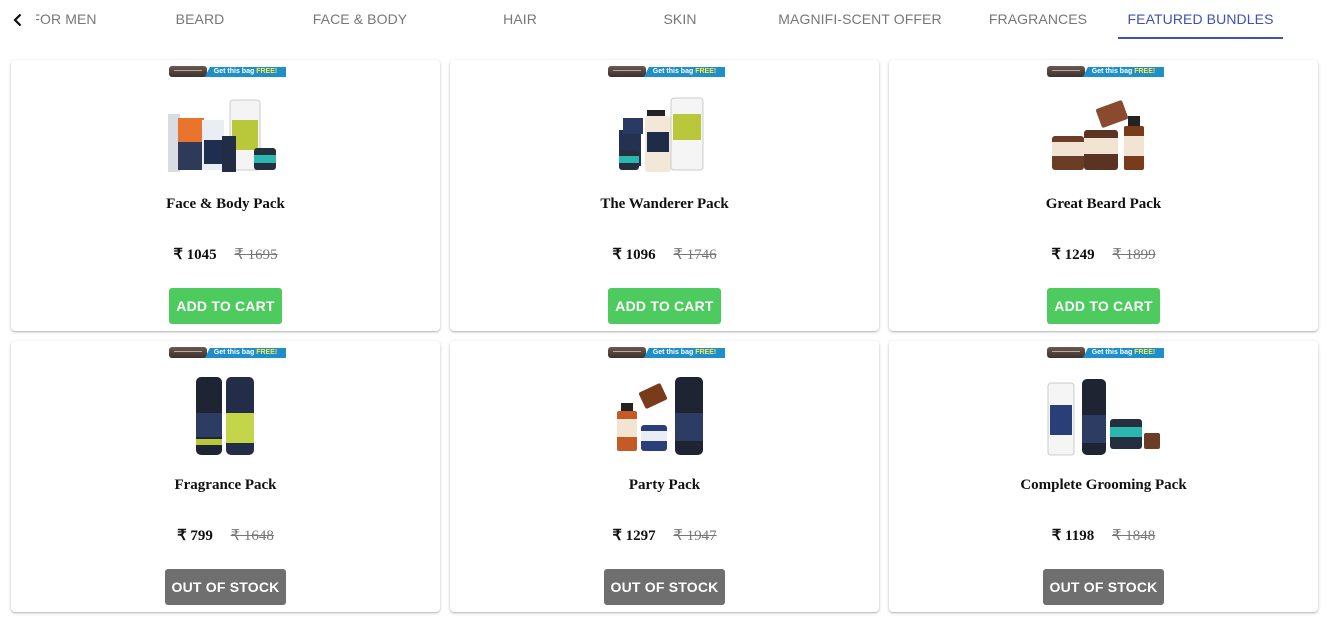 The width and height of the screenshot is (1329, 628). Describe the element at coordinates (860, 19) in the screenshot. I see `tab-magnifi-scent-offer: MAGNIFI-SCENT OFFER` at that location.